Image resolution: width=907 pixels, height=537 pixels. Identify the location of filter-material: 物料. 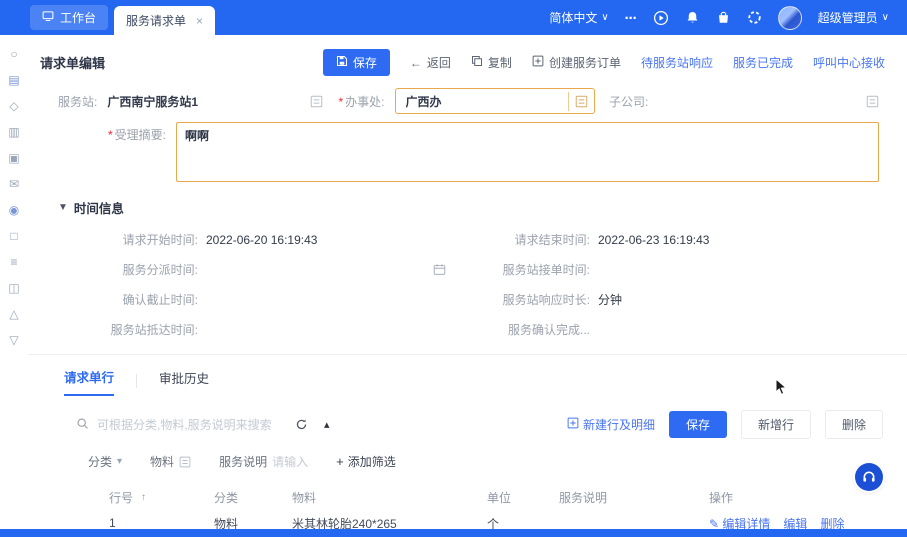
(170, 461).